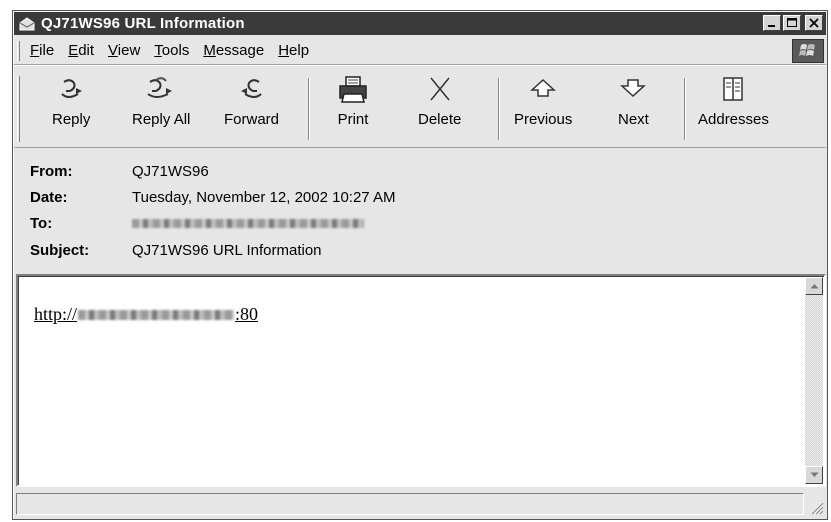 This screenshot has width=831, height=522. Describe the element at coordinates (251, 108) in the screenshot. I see `forward-button: Forward` at that location.